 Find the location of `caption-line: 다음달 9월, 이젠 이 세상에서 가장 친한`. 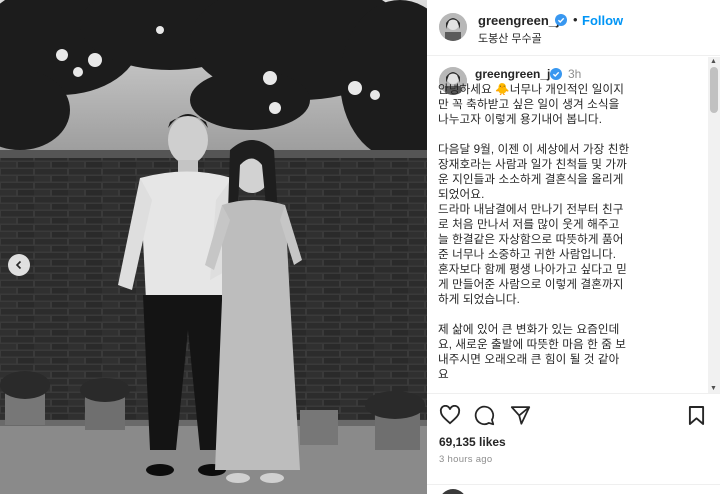

caption-line: 다음달 9월, 이젠 이 세상에서 가장 친한 is located at coordinates (534, 149).